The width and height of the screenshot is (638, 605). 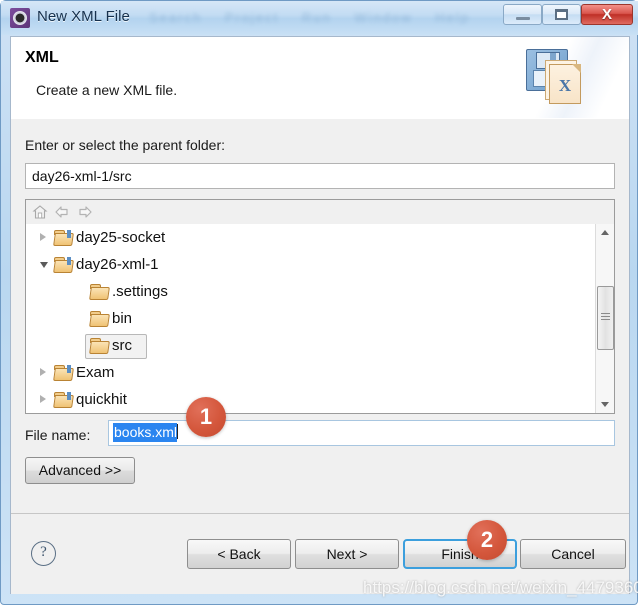 What do you see at coordinates (320, 78) in the screenshot?
I see `wizard-header: XML Create a new XML file. X` at bounding box center [320, 78].